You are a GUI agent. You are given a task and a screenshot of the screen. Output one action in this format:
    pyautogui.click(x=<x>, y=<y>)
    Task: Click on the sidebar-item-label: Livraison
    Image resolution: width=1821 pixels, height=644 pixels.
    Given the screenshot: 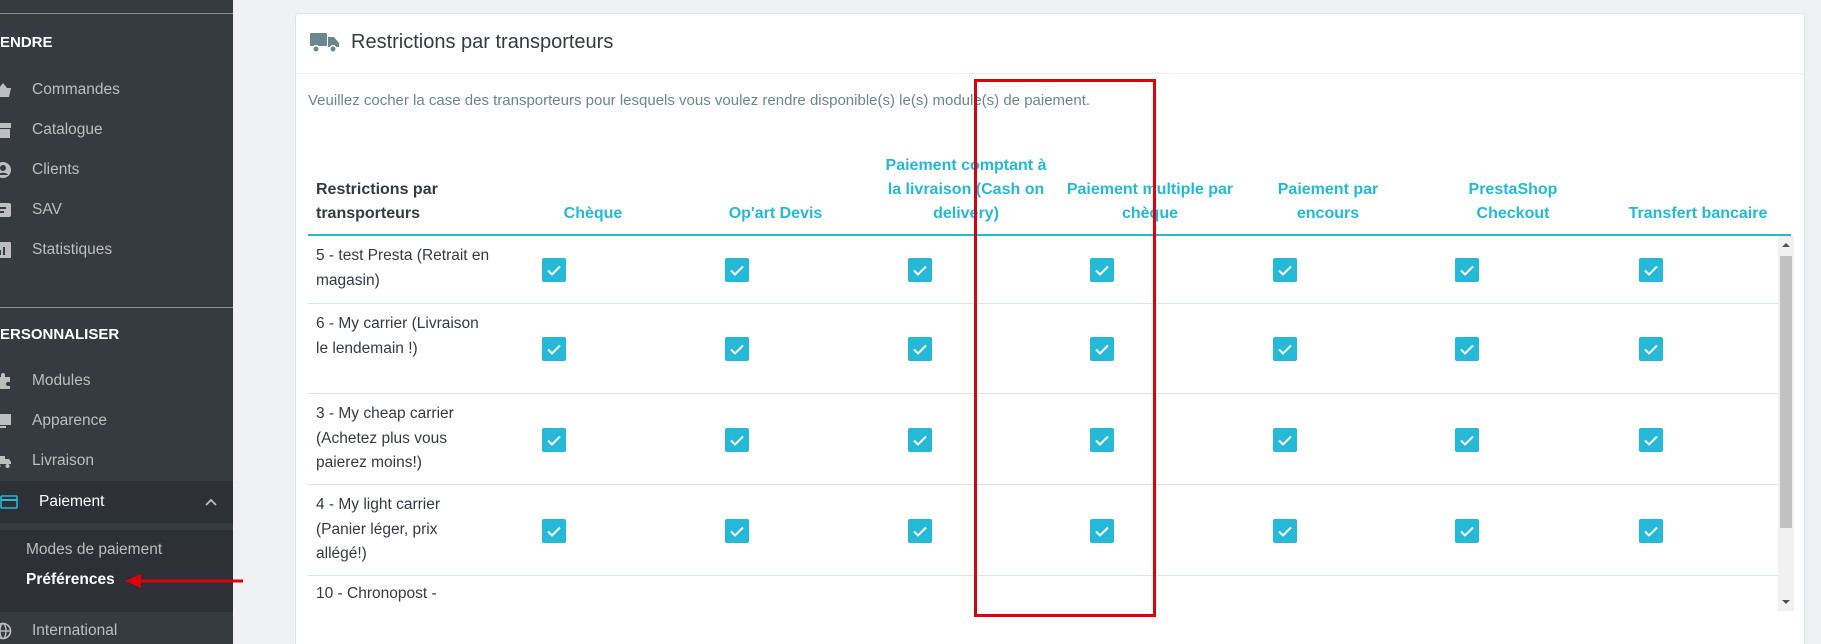 What is the action you would take?
    pyautogui.click(x=63, y=460)
    